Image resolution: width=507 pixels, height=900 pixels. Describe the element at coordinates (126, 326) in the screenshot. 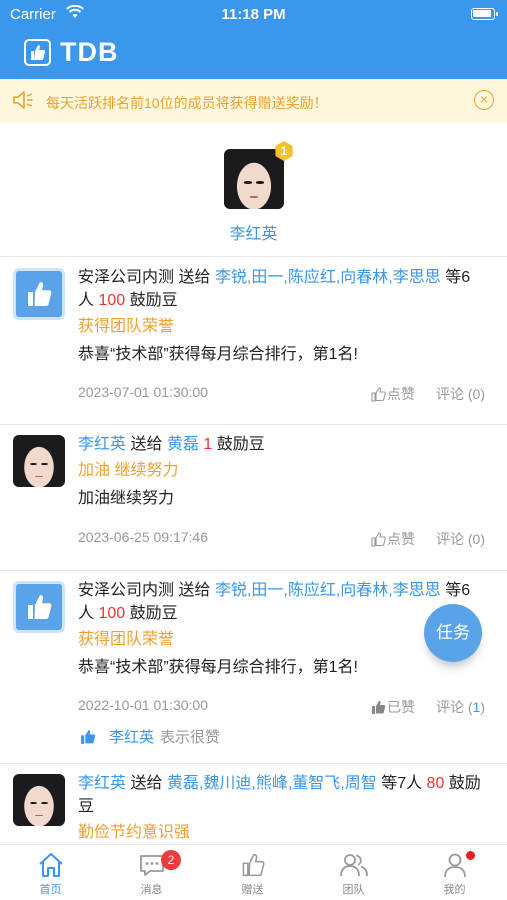

I see `post-tag: 获得团队荣誉` at that location.